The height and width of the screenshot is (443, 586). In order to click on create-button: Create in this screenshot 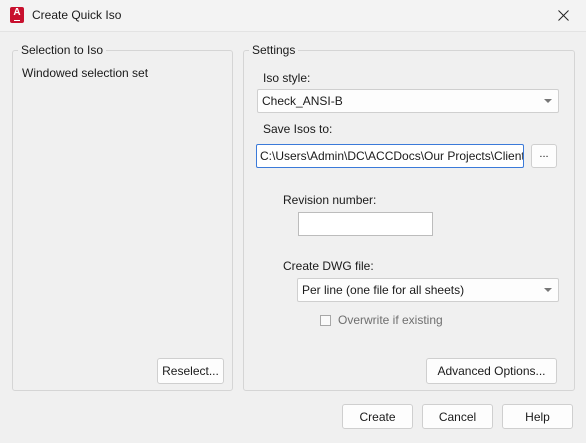, I will do `click(377, 416)`.